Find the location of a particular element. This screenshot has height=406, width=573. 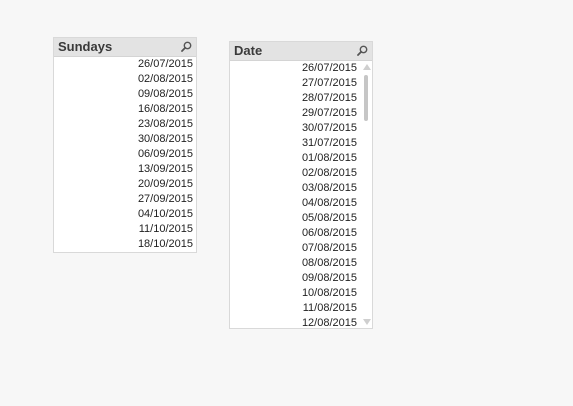

list-item: 20/09/2015 is located at coordinates (125, 184).